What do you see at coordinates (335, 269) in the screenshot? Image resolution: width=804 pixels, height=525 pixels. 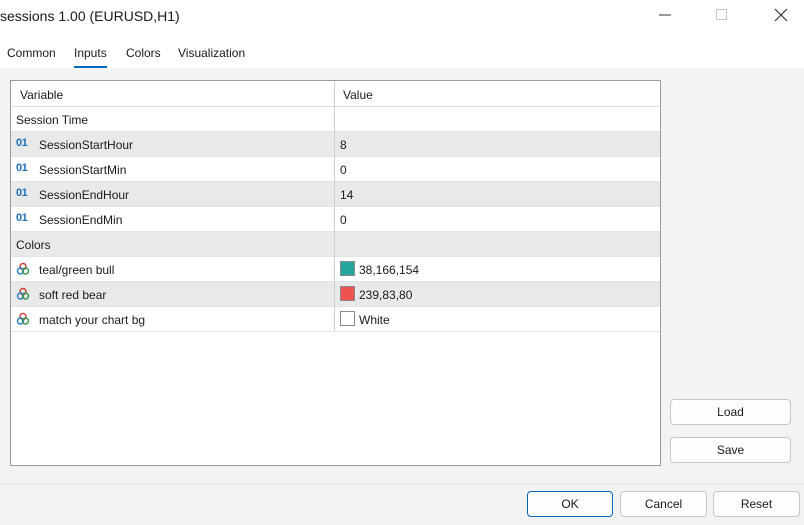 I see `param-row-bull-color: teal/green bull 38,166,154` at bounding box center [335, 269].